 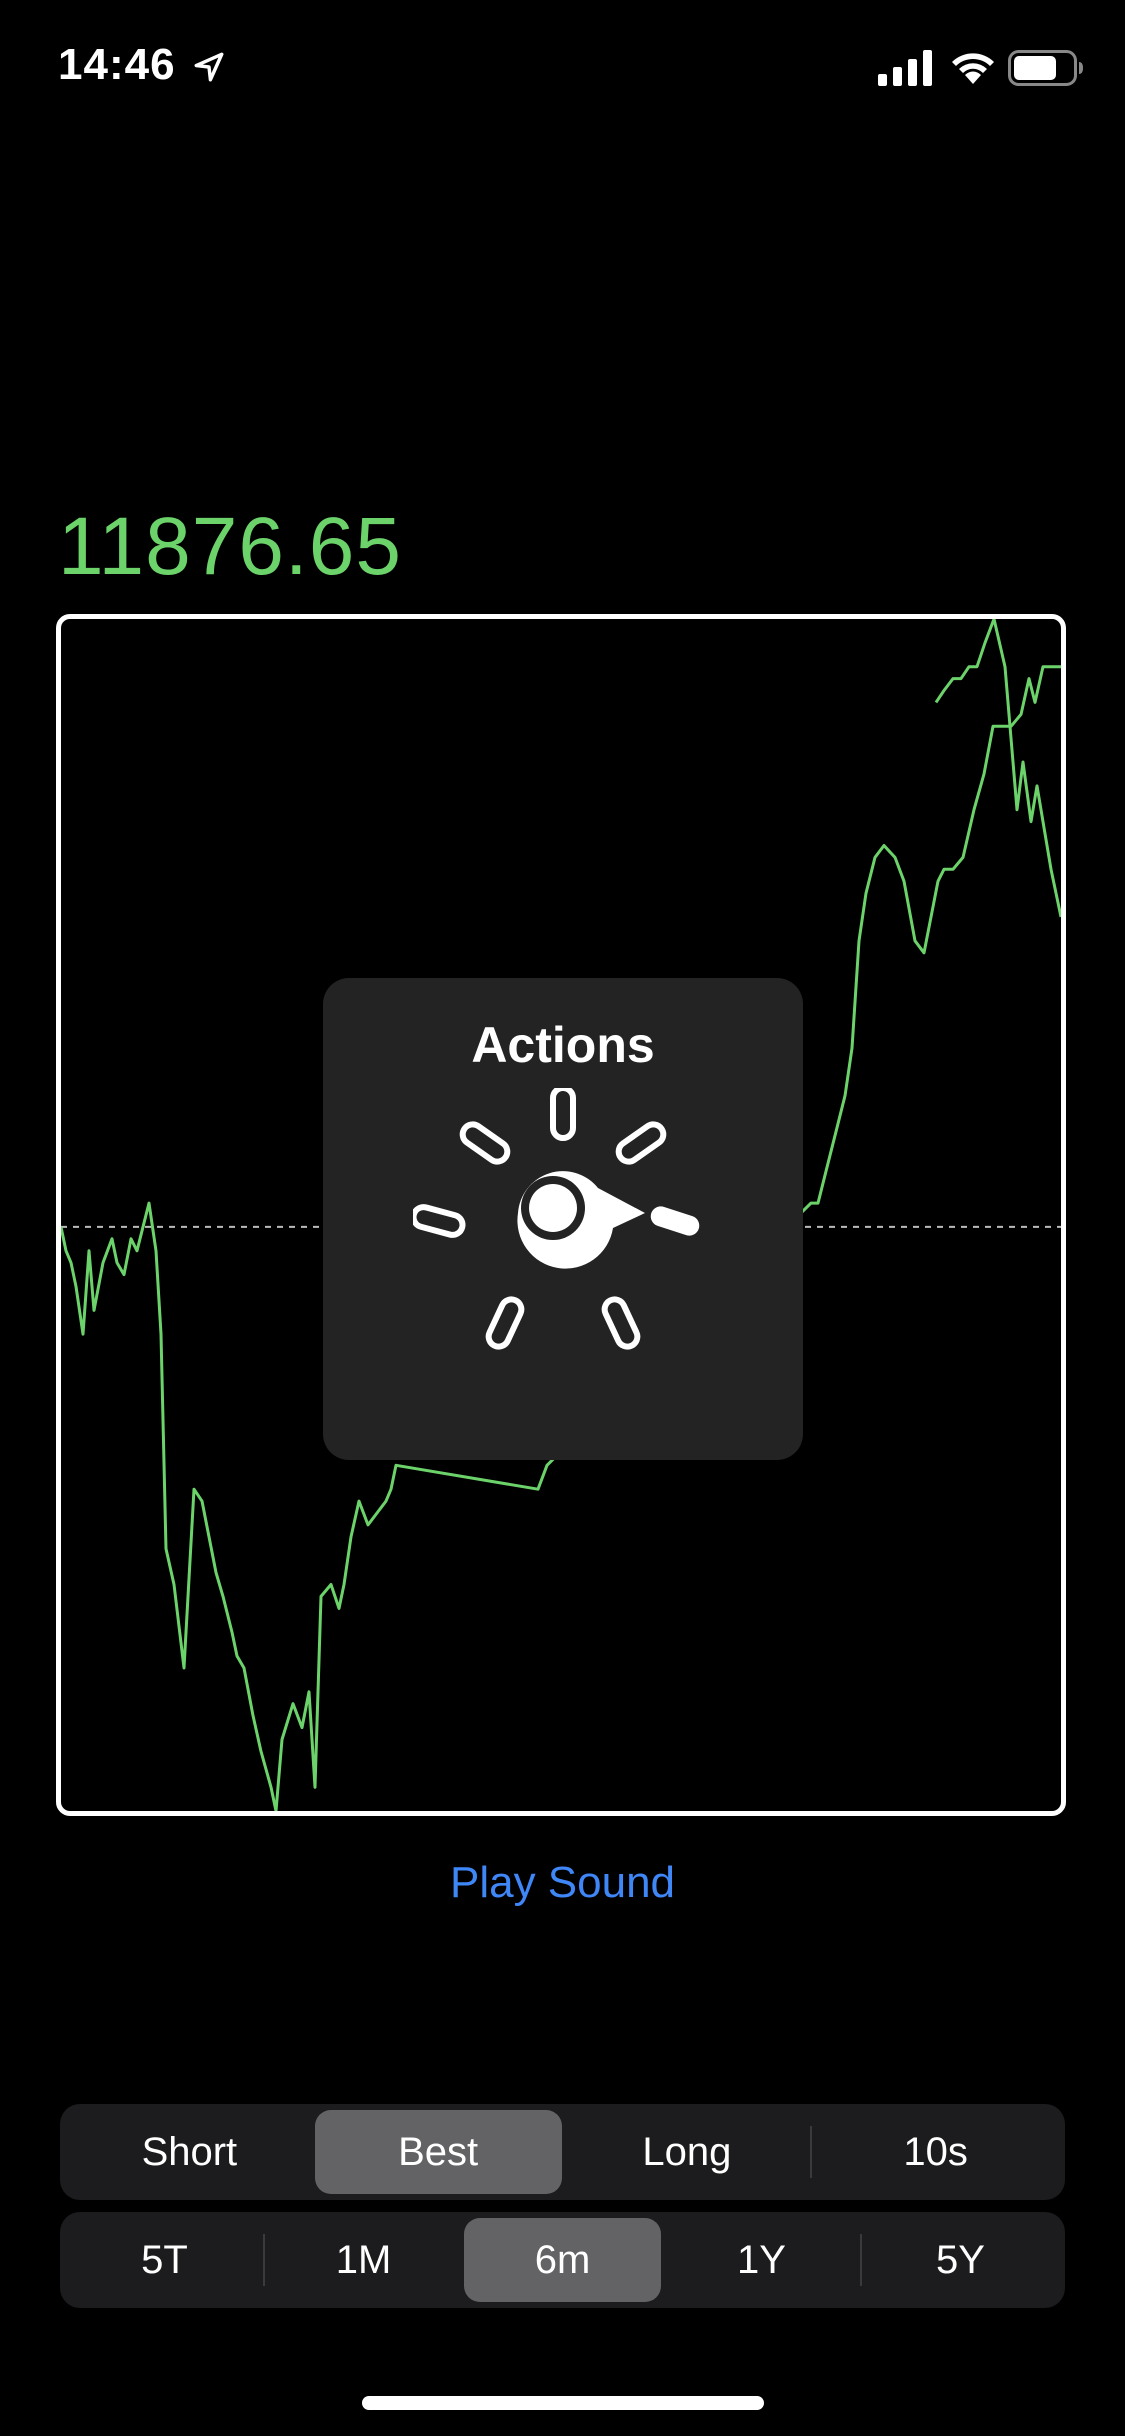 I want to click on play-sound-button: Play Sound, so click(x=562, y=1883).